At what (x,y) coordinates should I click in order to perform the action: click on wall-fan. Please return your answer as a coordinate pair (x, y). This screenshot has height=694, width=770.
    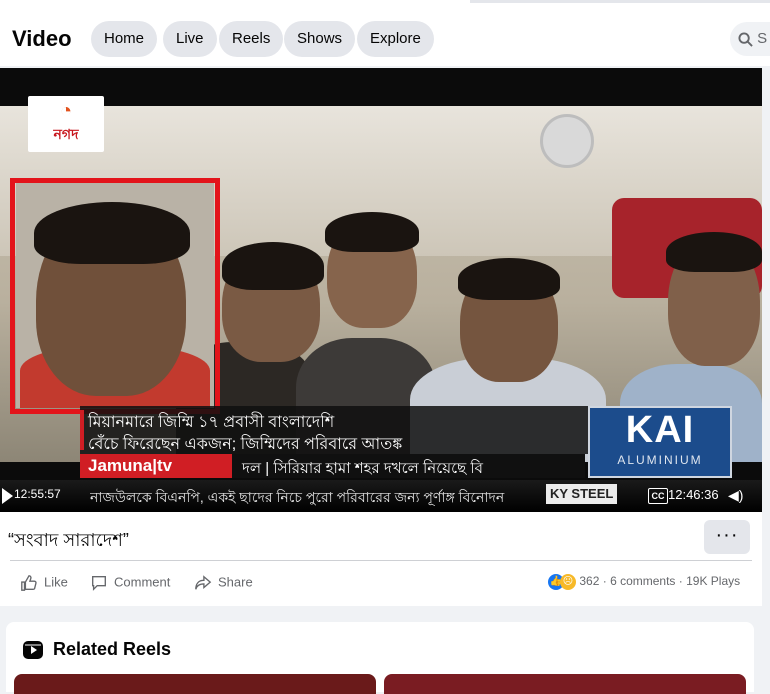
    Looking at the image, I should click on (567, 141).